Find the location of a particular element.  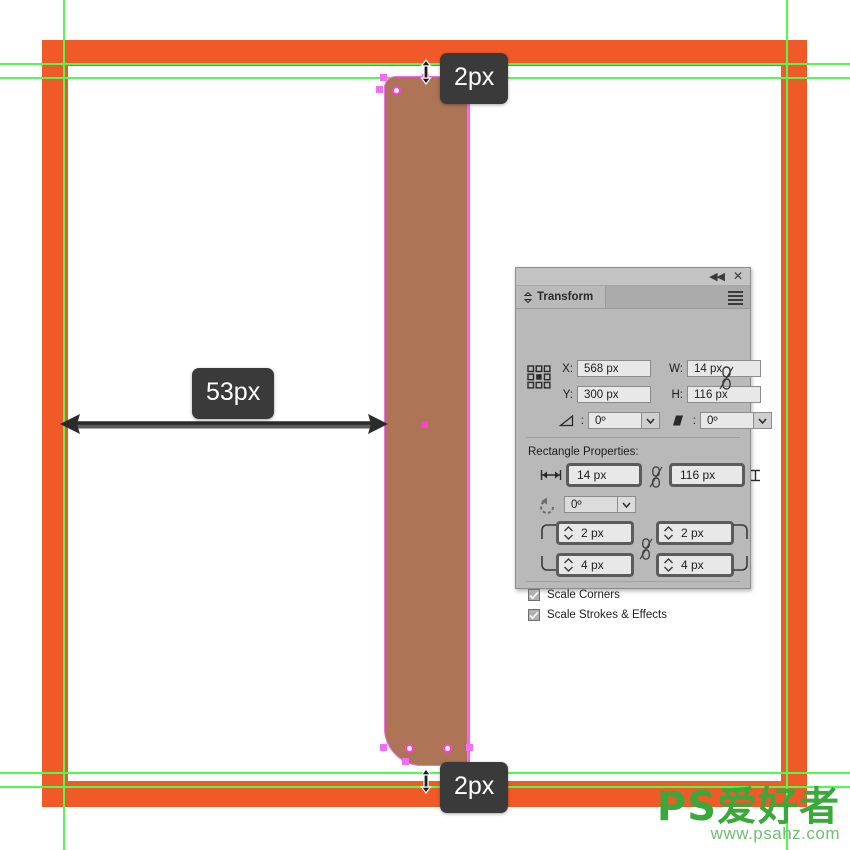

y-label: Y: is located at coordinates (567, 394).